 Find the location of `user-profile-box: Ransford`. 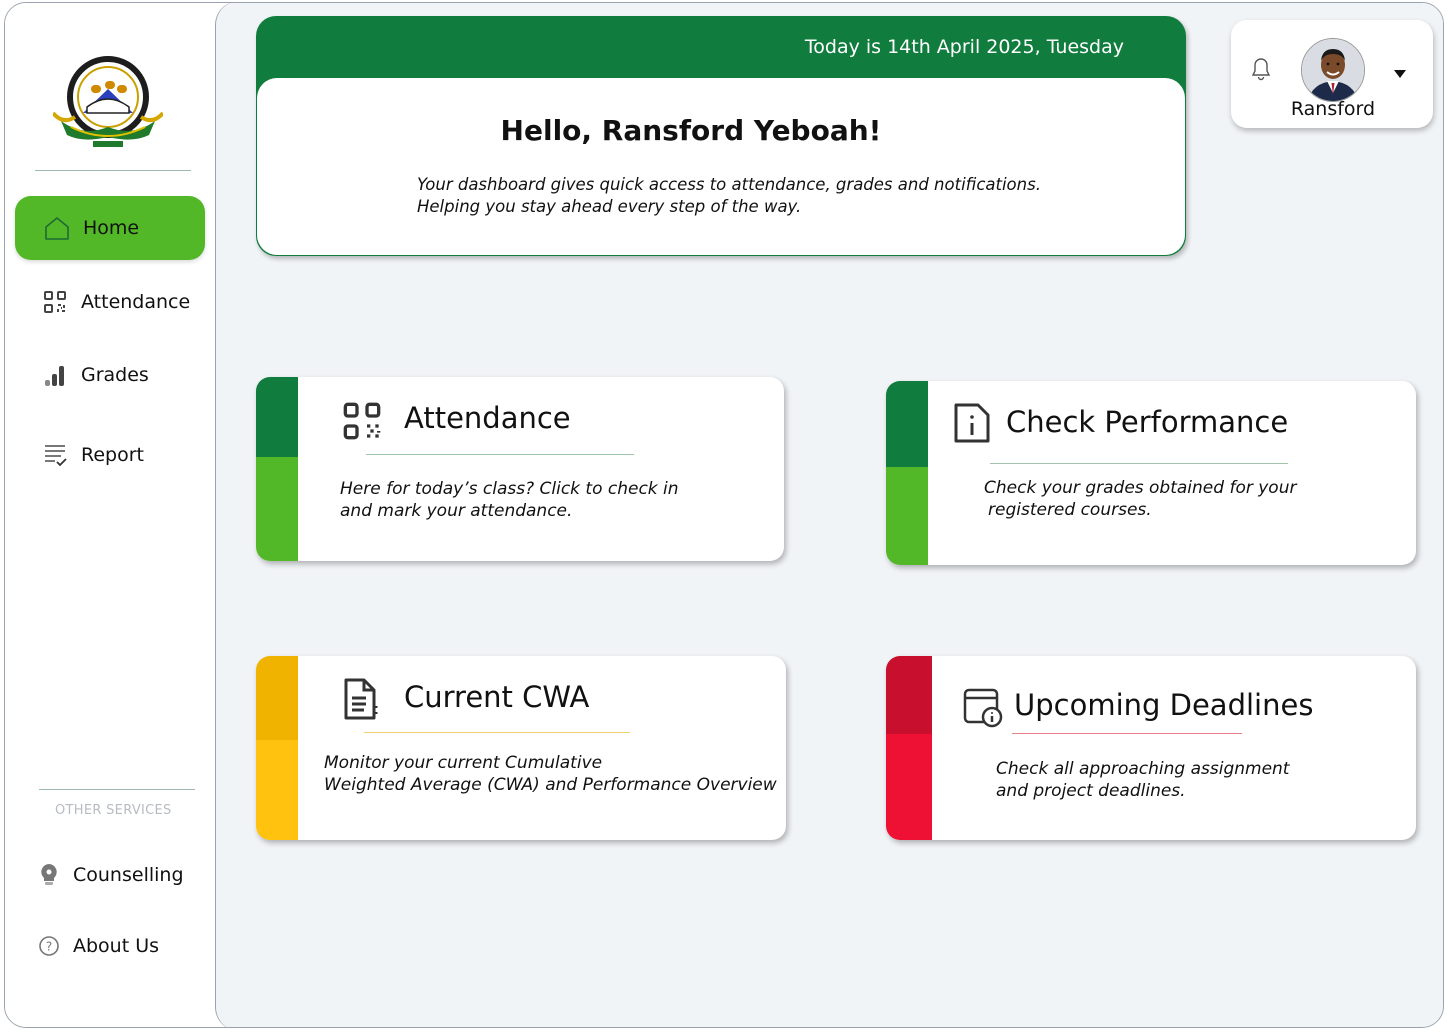

user-profile-box: Ransford is located at coordinates (1332, 74).